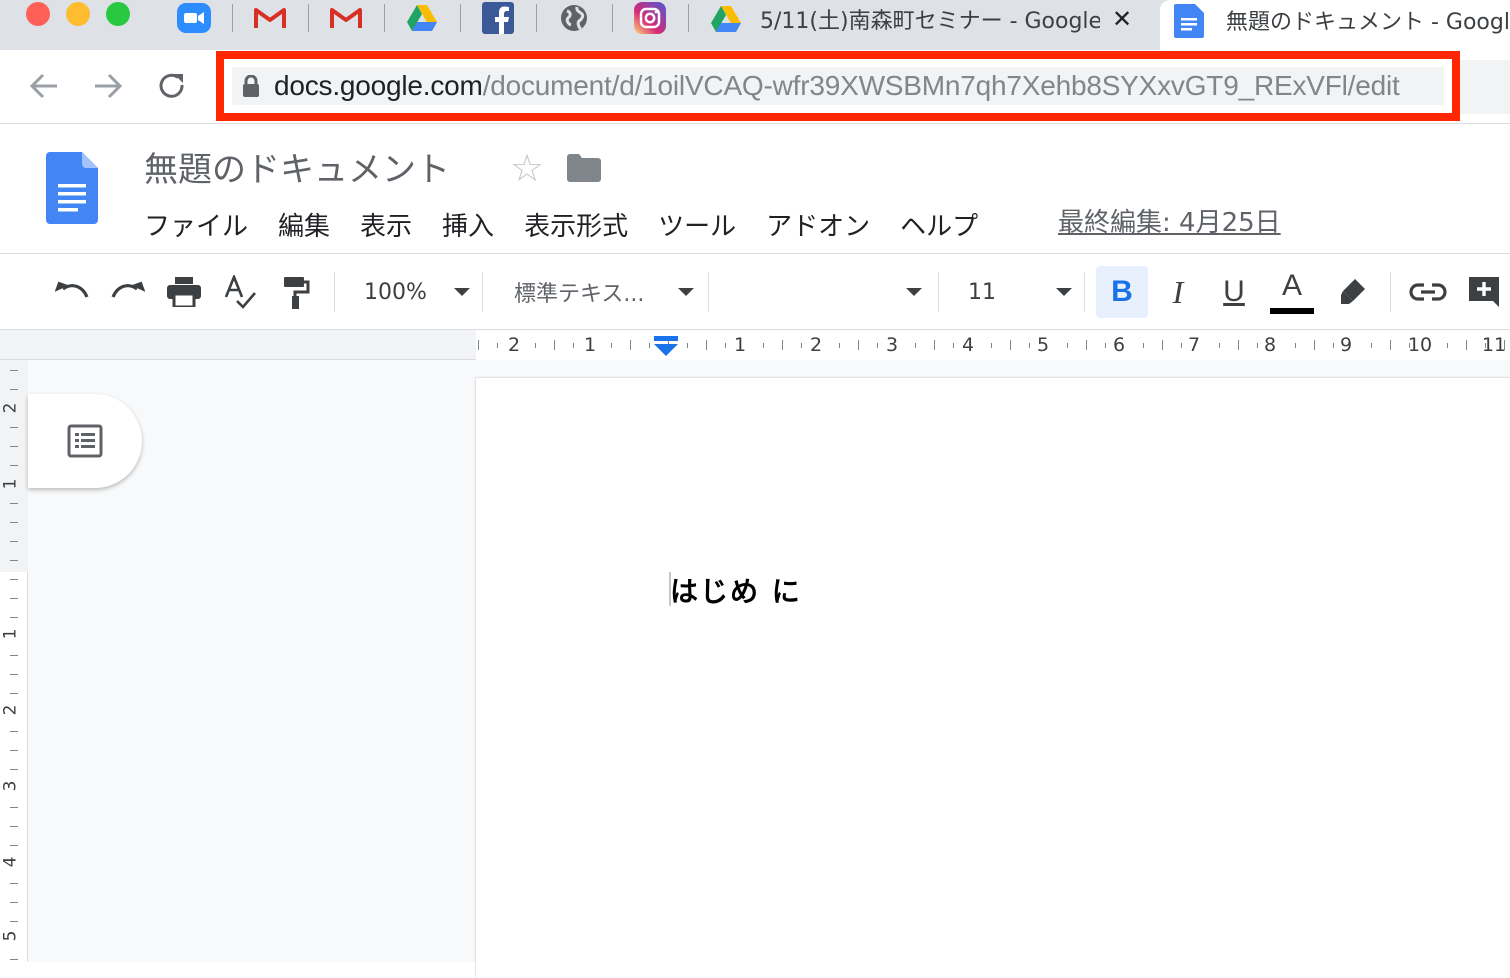 The image size is (1510, 978). What do you see at coordinates (386, 224) in the screenshot?
I see `menu-view: 表示` at bounding box center [386, 224].